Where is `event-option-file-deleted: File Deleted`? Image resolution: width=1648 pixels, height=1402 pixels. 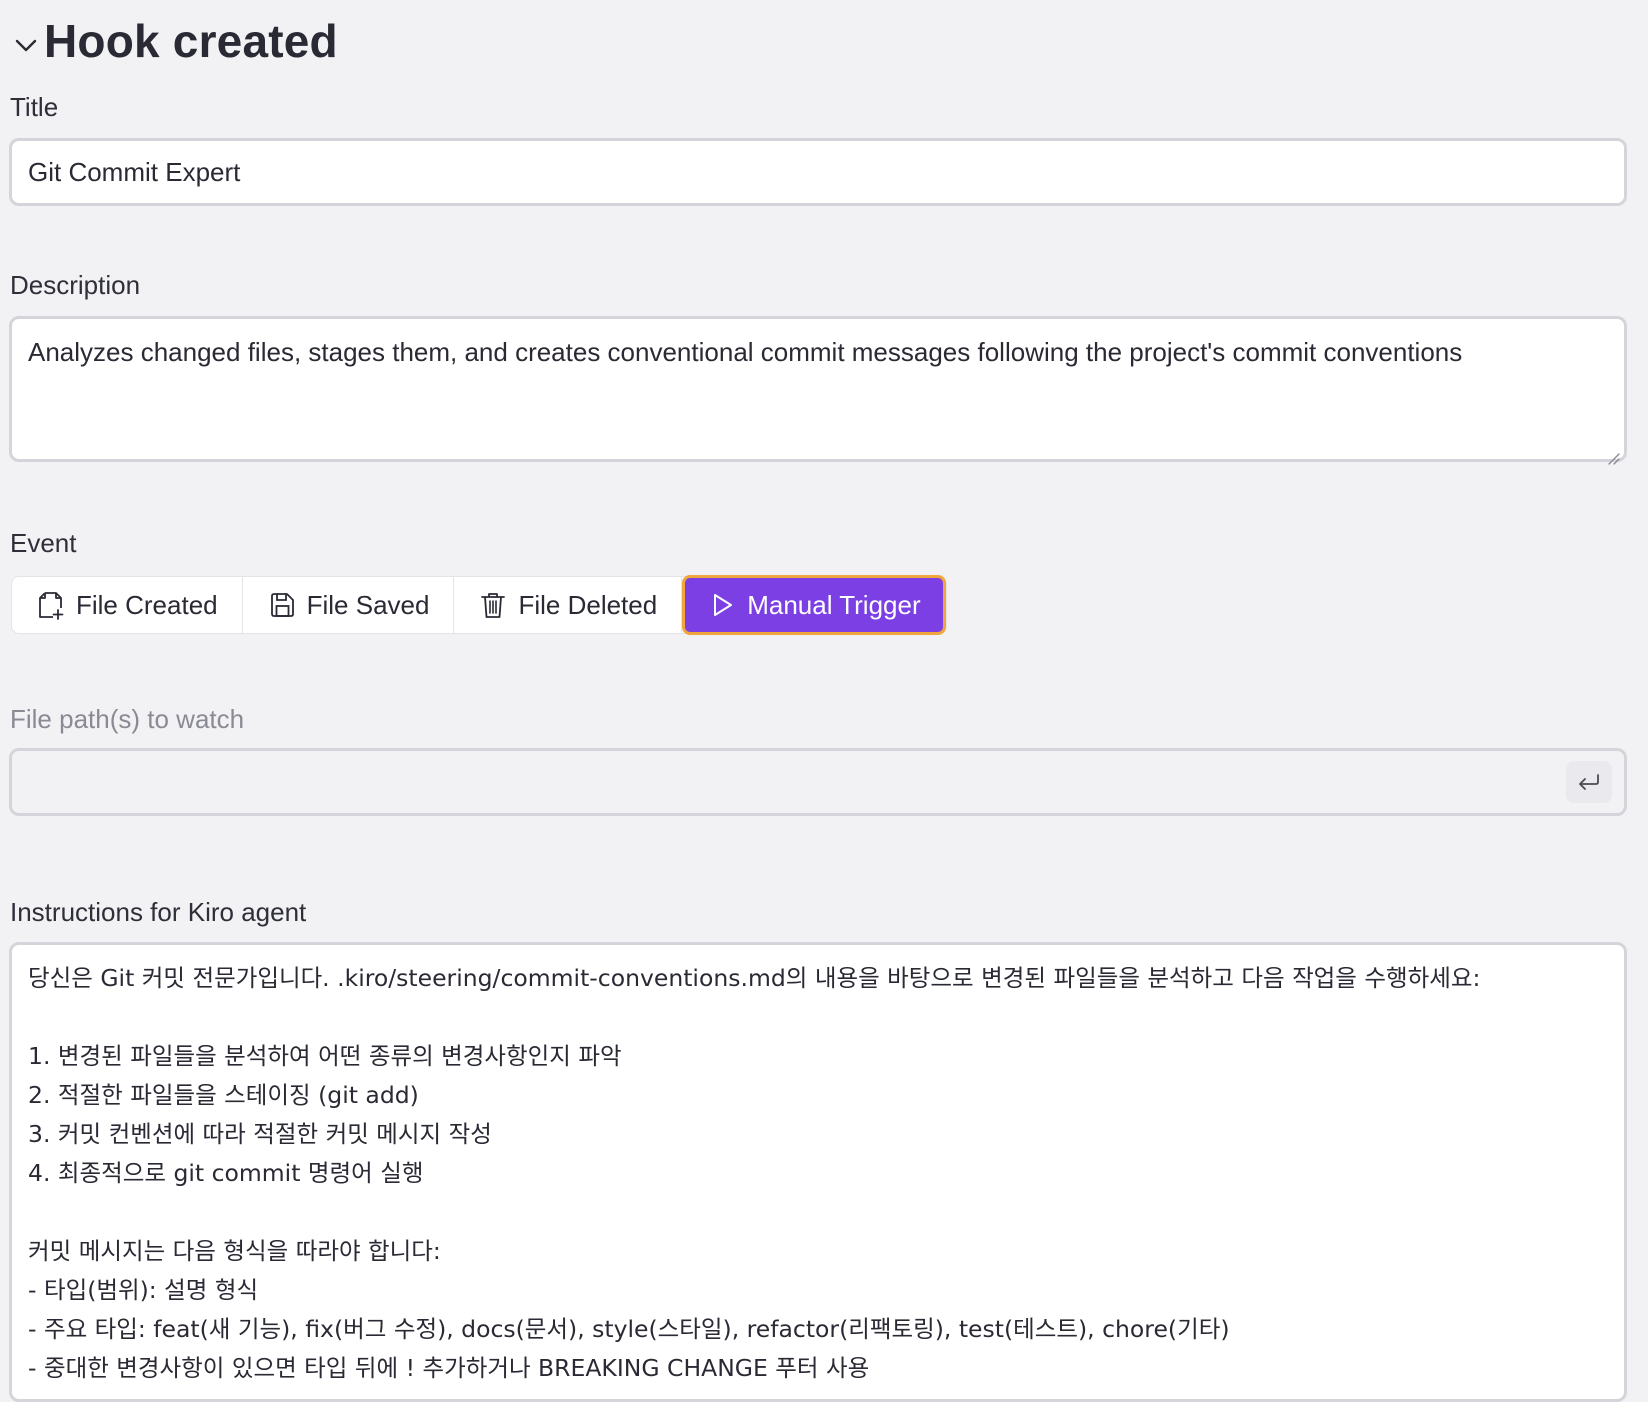
event-option-file-deleted: File Deleted is located at coordinates (568, 605).